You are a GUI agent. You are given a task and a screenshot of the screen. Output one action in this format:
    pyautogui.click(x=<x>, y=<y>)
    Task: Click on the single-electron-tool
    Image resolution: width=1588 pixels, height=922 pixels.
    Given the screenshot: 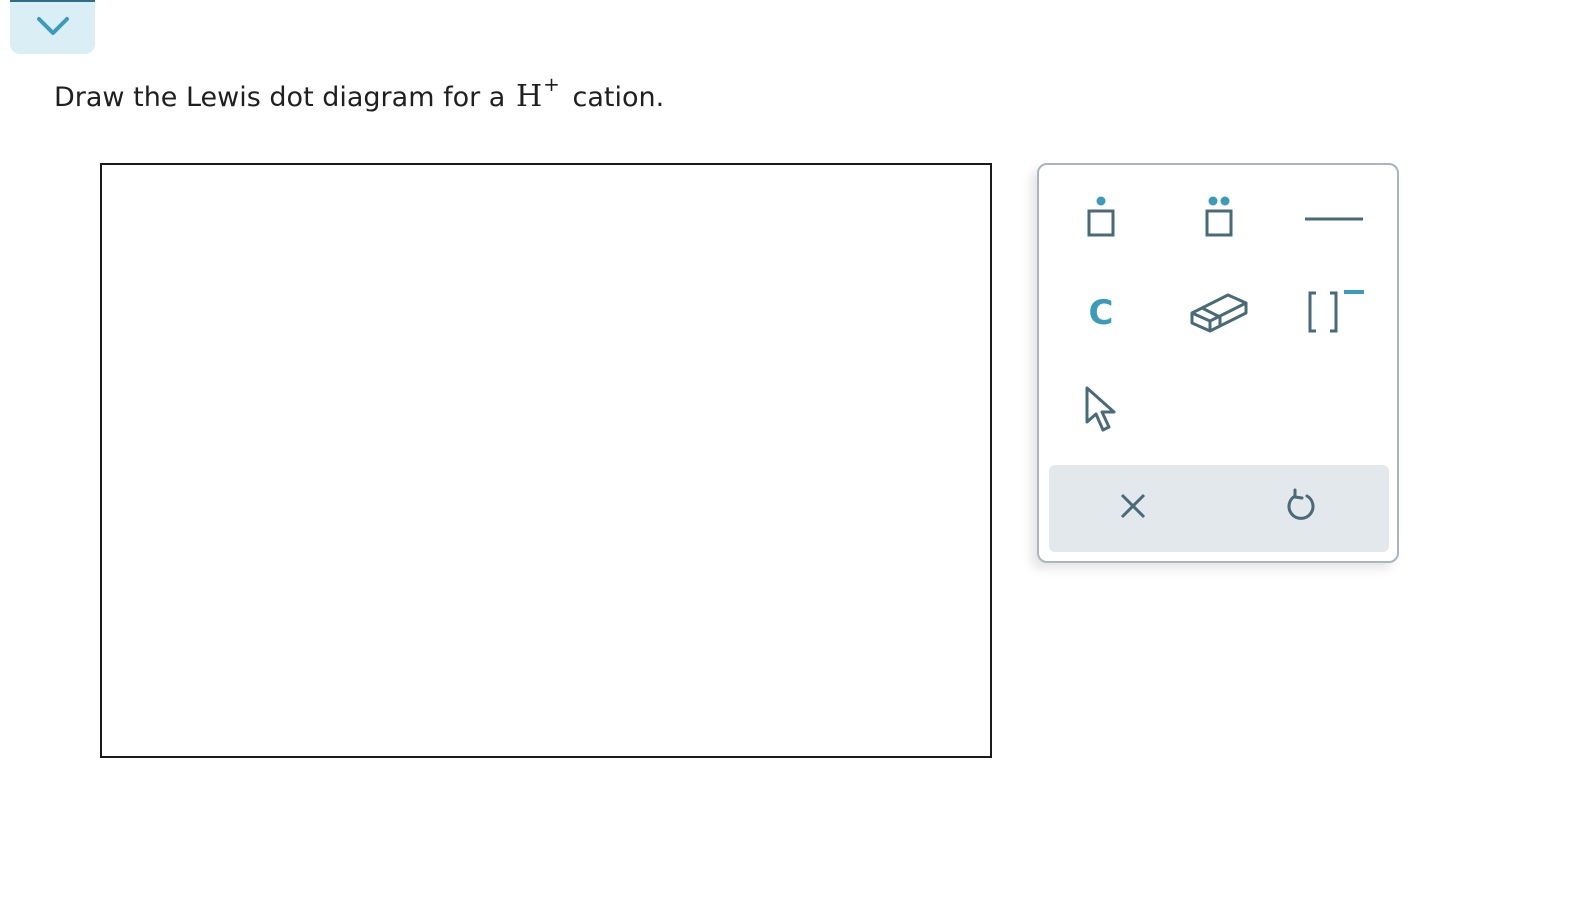 What is the action you would take?
    pyautogui.click(x=1101, y=218)
    